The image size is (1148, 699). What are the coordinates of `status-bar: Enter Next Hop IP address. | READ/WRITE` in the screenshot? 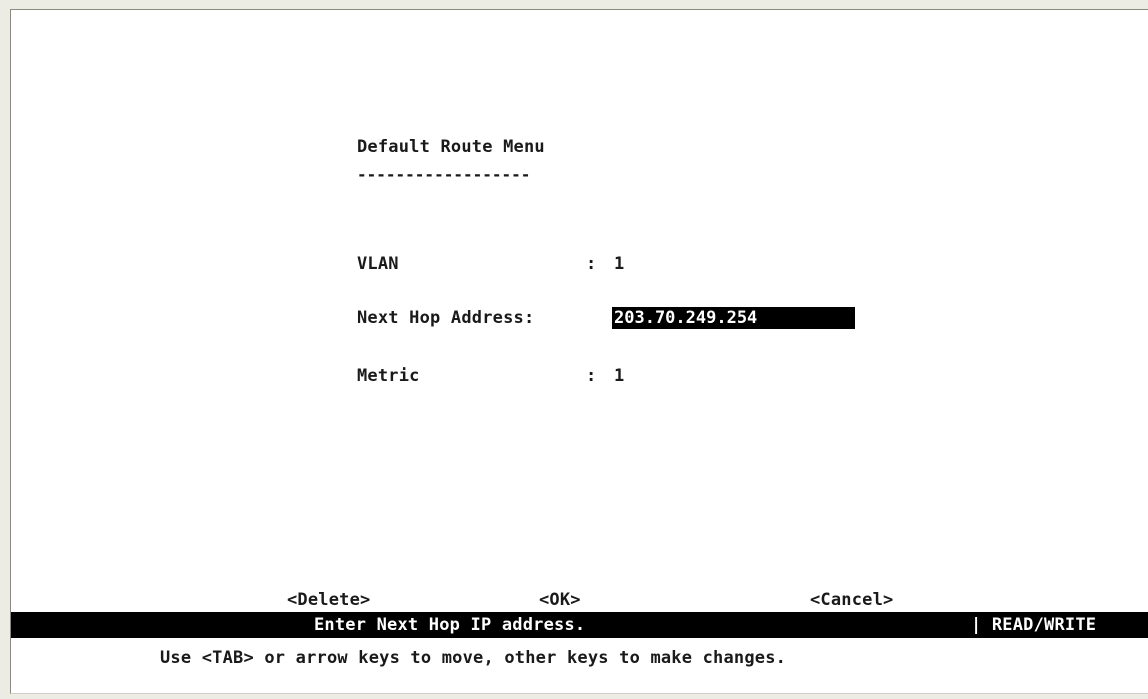 It's located at (579, 625).